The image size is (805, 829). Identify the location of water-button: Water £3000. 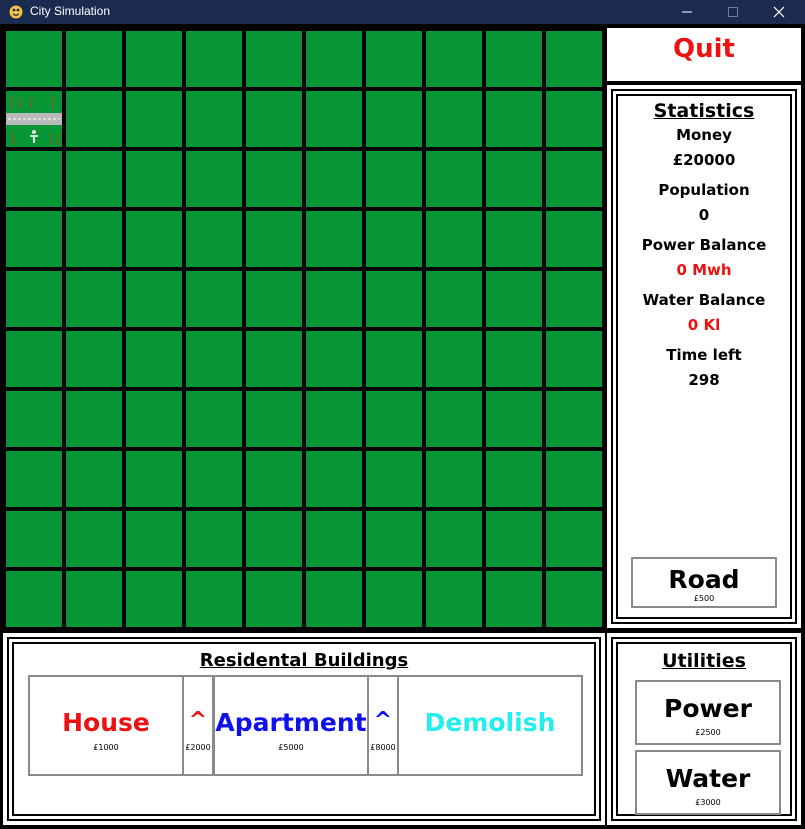
(708, 782).